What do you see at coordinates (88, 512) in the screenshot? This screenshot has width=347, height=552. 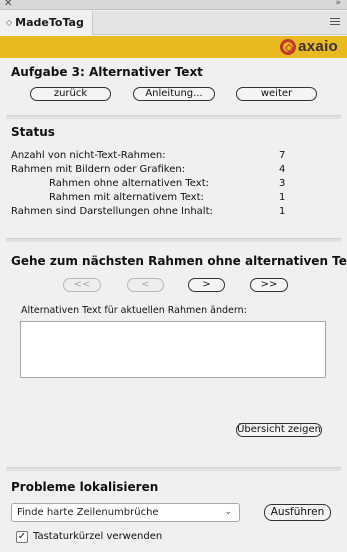 I see `problem-type-selected: Finde harte Zeilenumbrüche` at bounding box center [88, 512].